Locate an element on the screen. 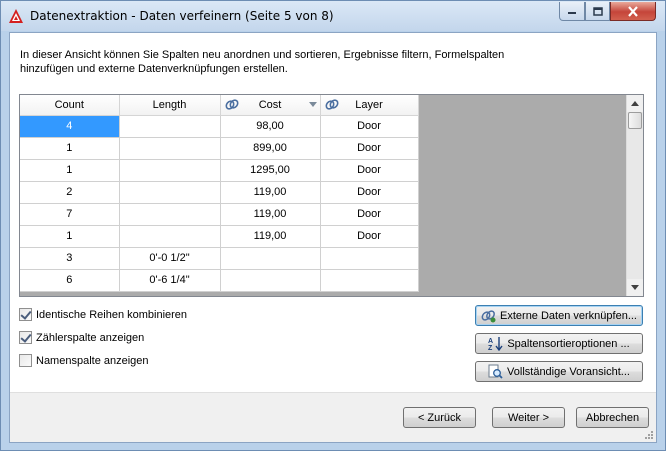  scroll-down-button is located at coordinates (635, 287).